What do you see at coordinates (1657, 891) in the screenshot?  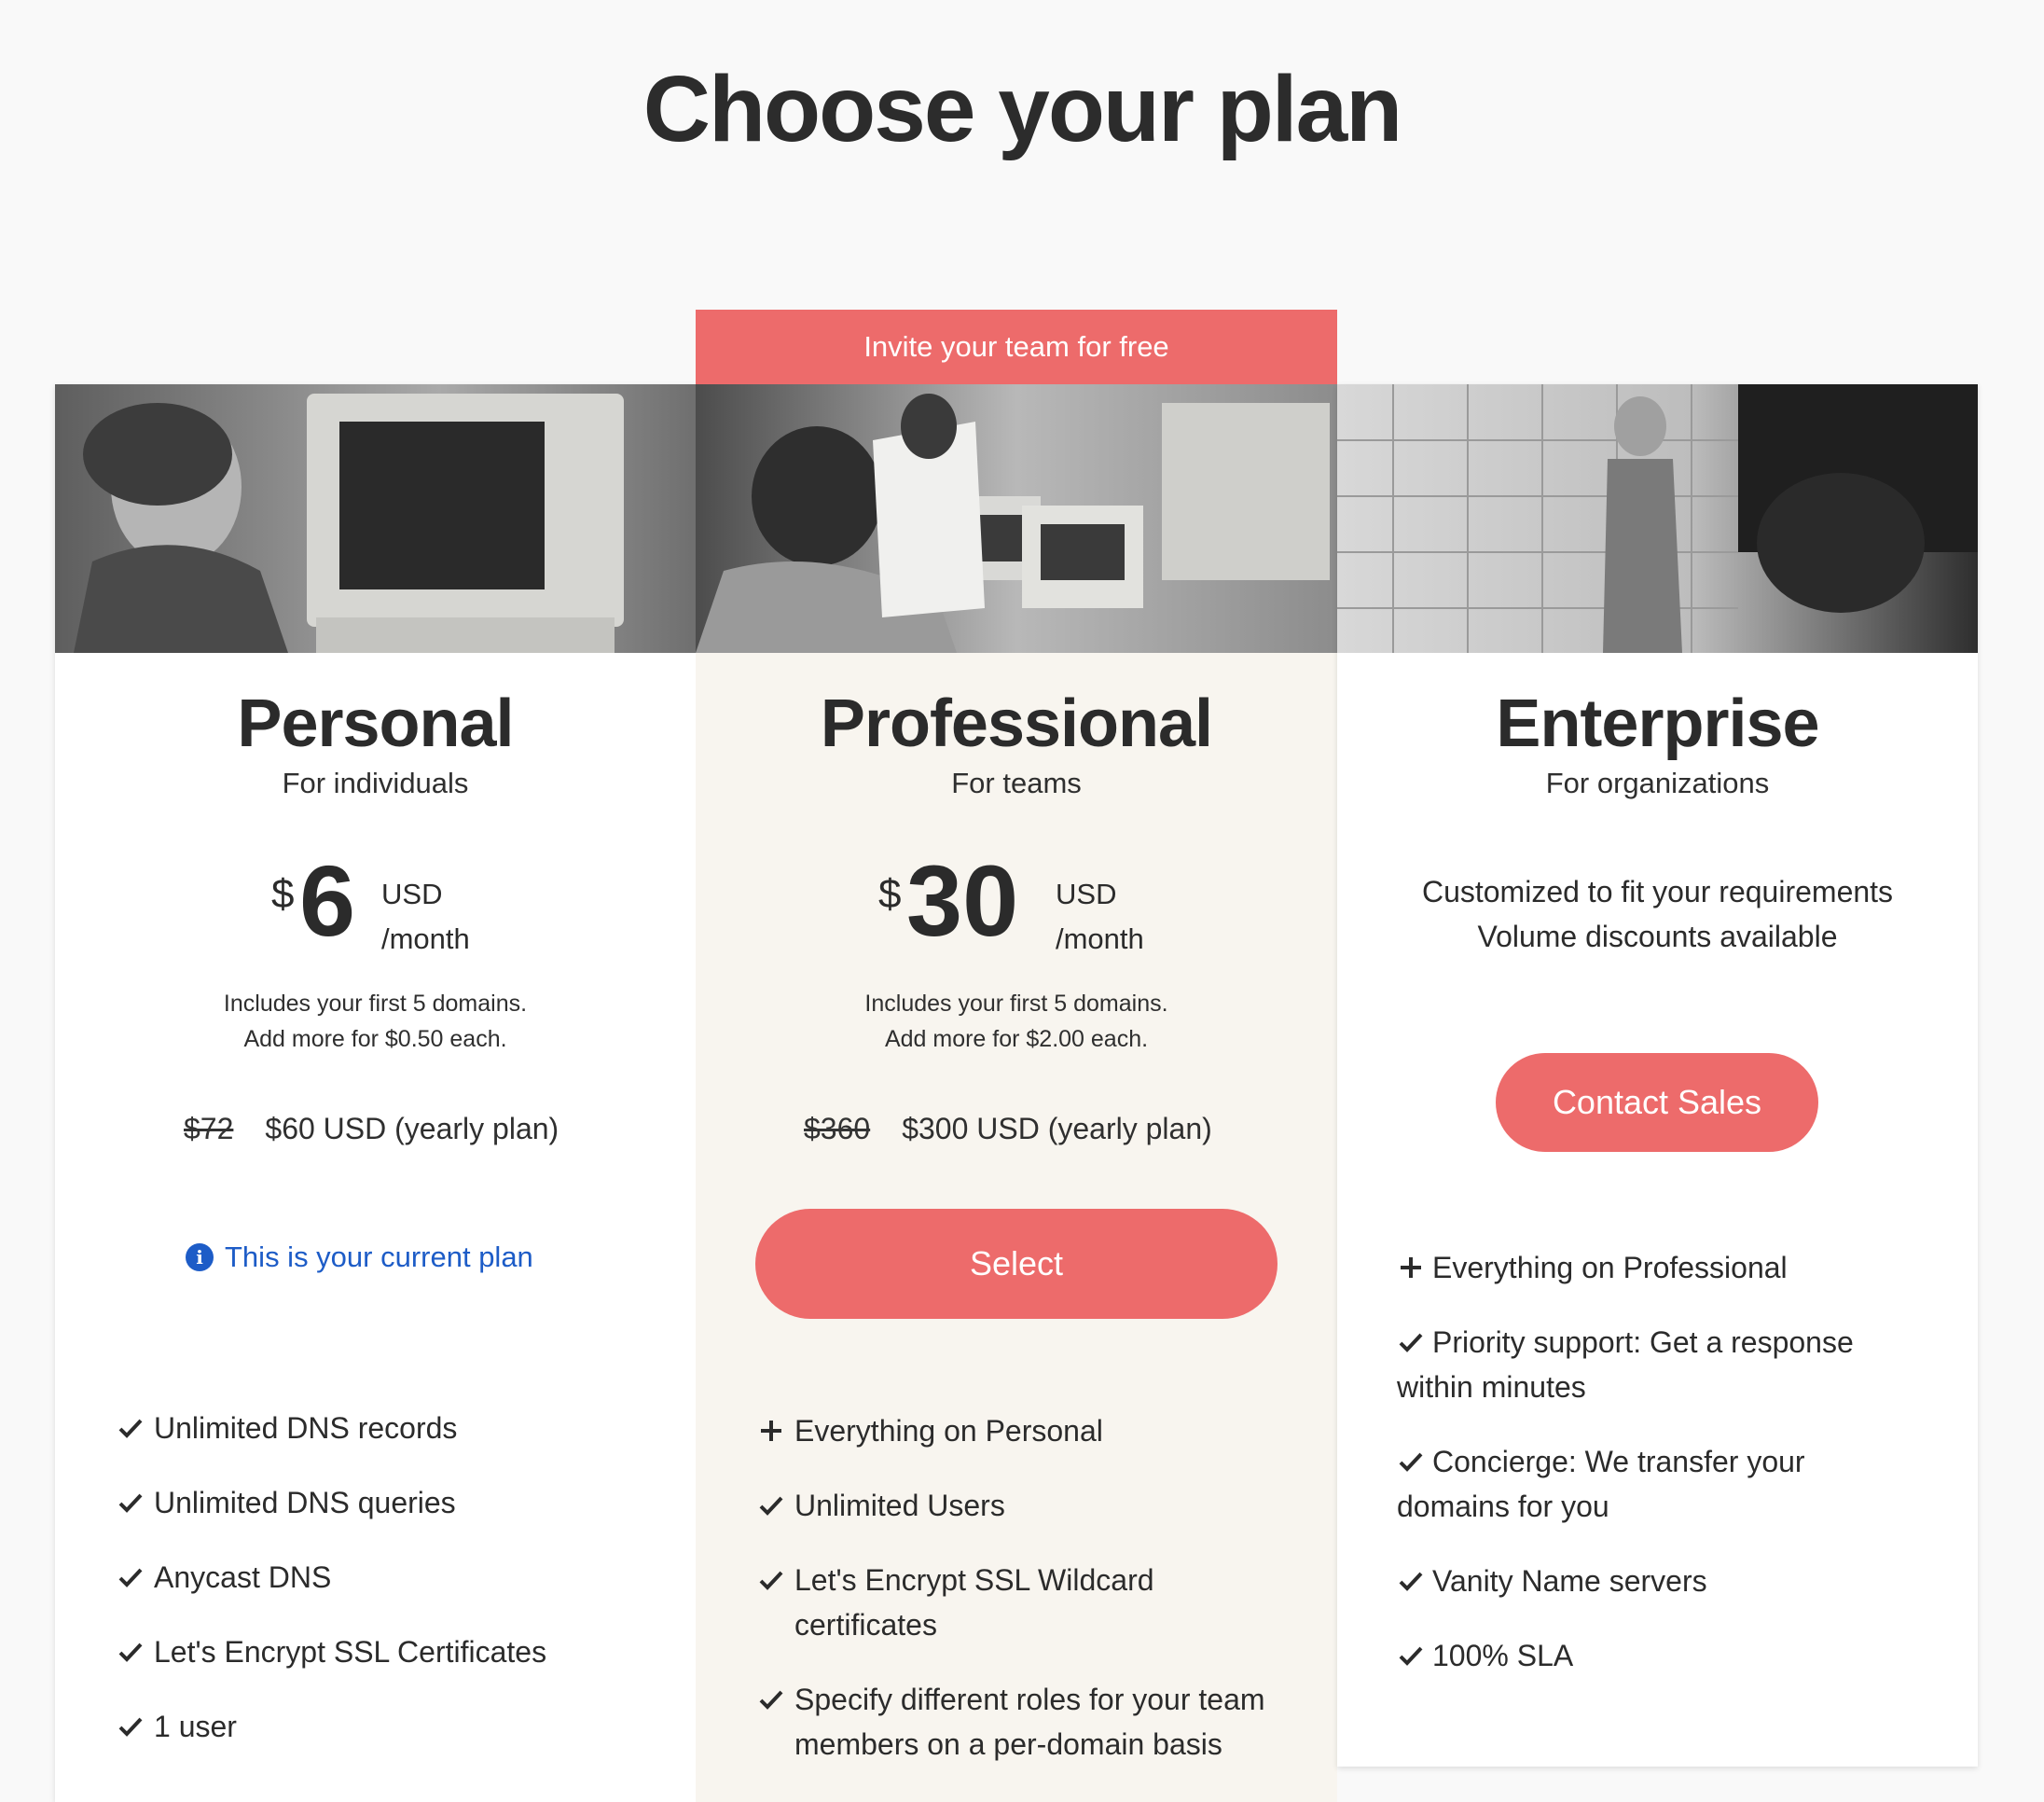 I see `custom-line-1: Customized to fit your requirements` at bounding box center [1657, 891].